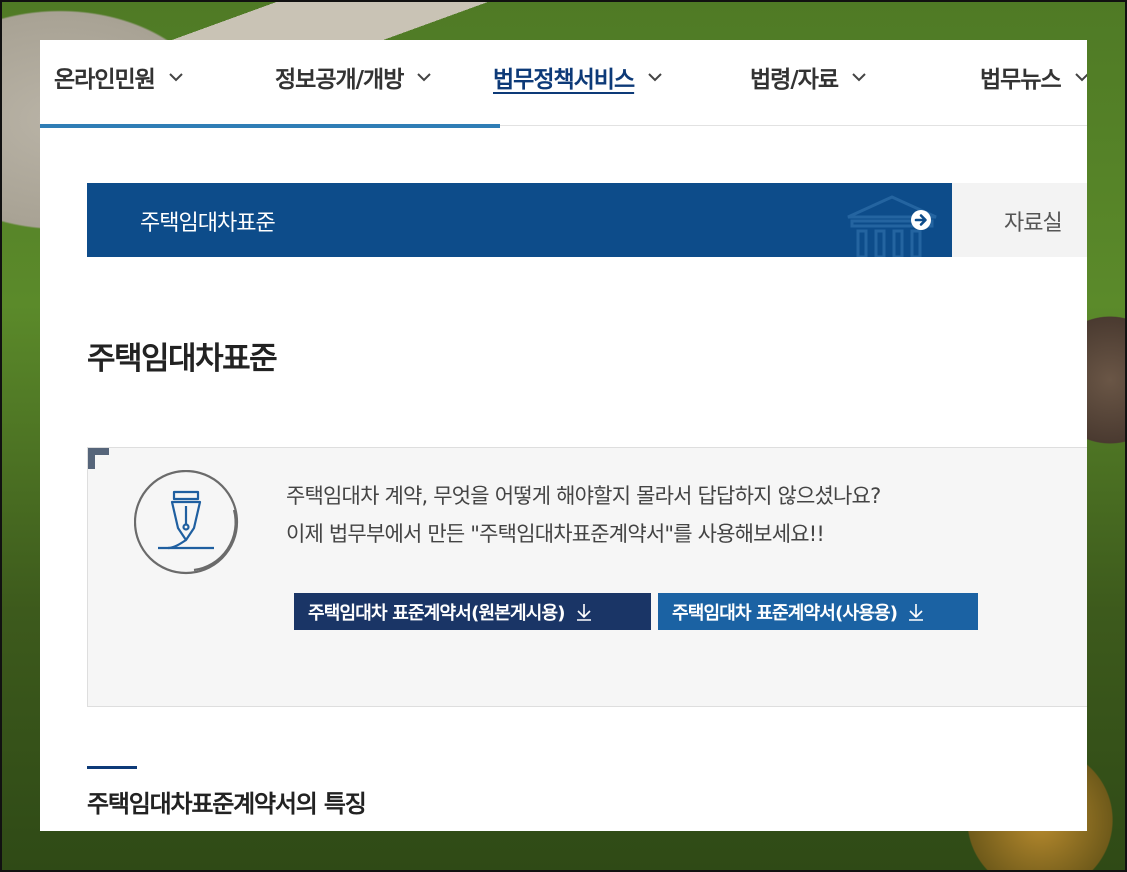  Describe the element at coordinates (112, 767) in the screenshot. I see `section-divider` at that location.